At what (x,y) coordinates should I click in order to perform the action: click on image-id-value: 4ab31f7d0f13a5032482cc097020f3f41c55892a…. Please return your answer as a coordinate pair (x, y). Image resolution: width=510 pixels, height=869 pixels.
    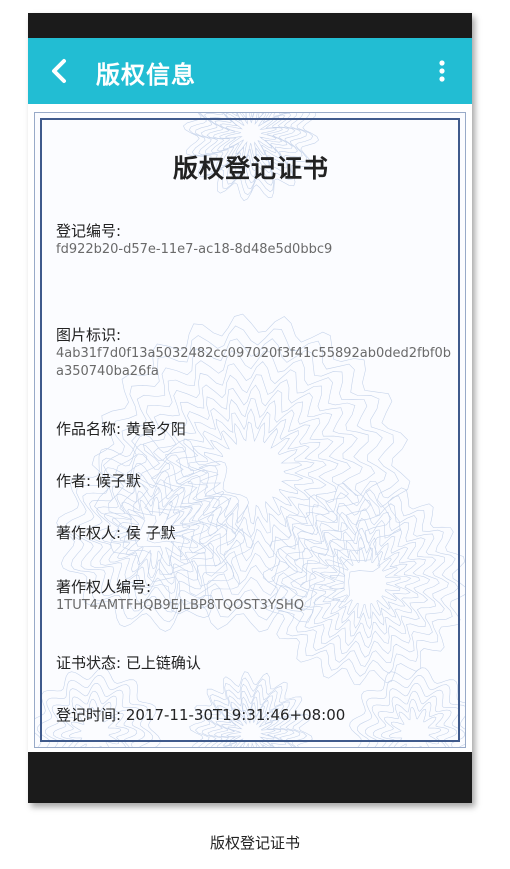
    Looking at the image, I should click on (253, 362).